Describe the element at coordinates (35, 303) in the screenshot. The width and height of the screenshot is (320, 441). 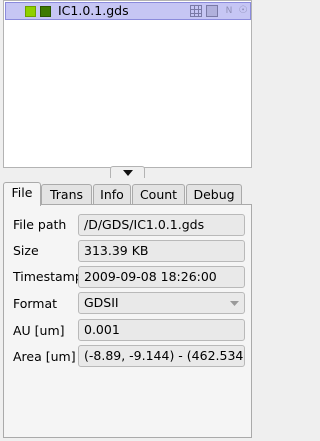
I see `format-label: Format` at that location.